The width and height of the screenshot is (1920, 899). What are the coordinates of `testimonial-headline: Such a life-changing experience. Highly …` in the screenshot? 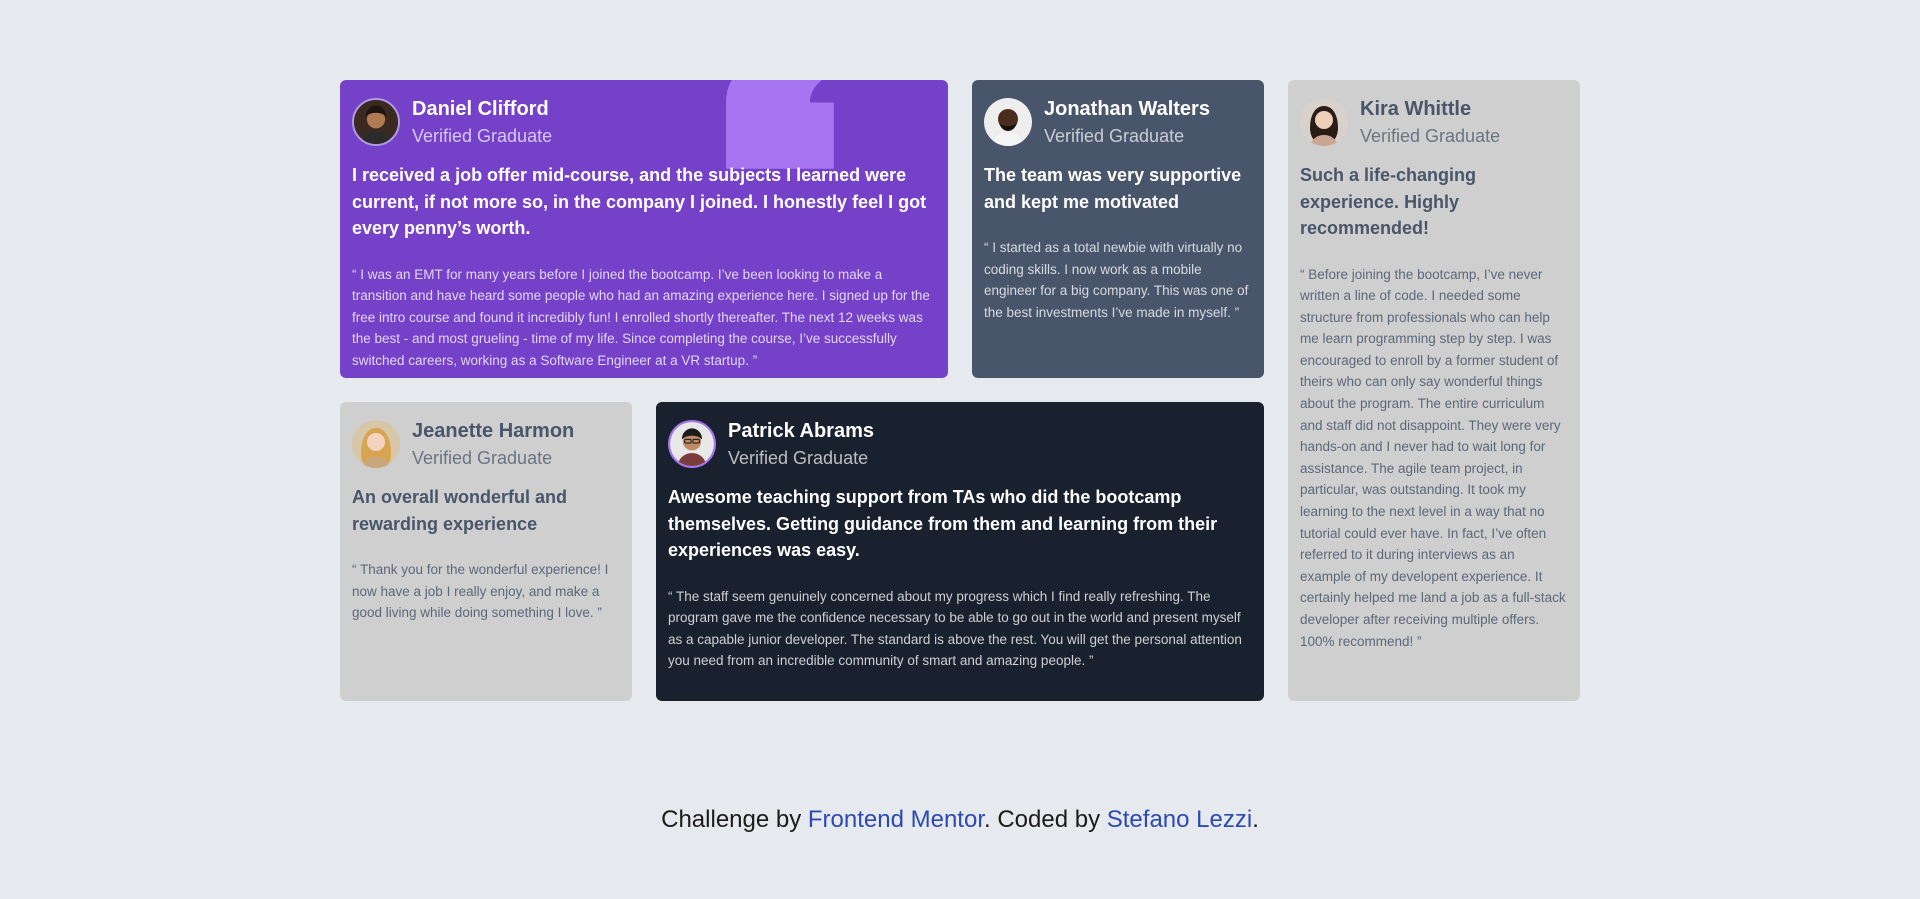 It's located at (1388, 201).